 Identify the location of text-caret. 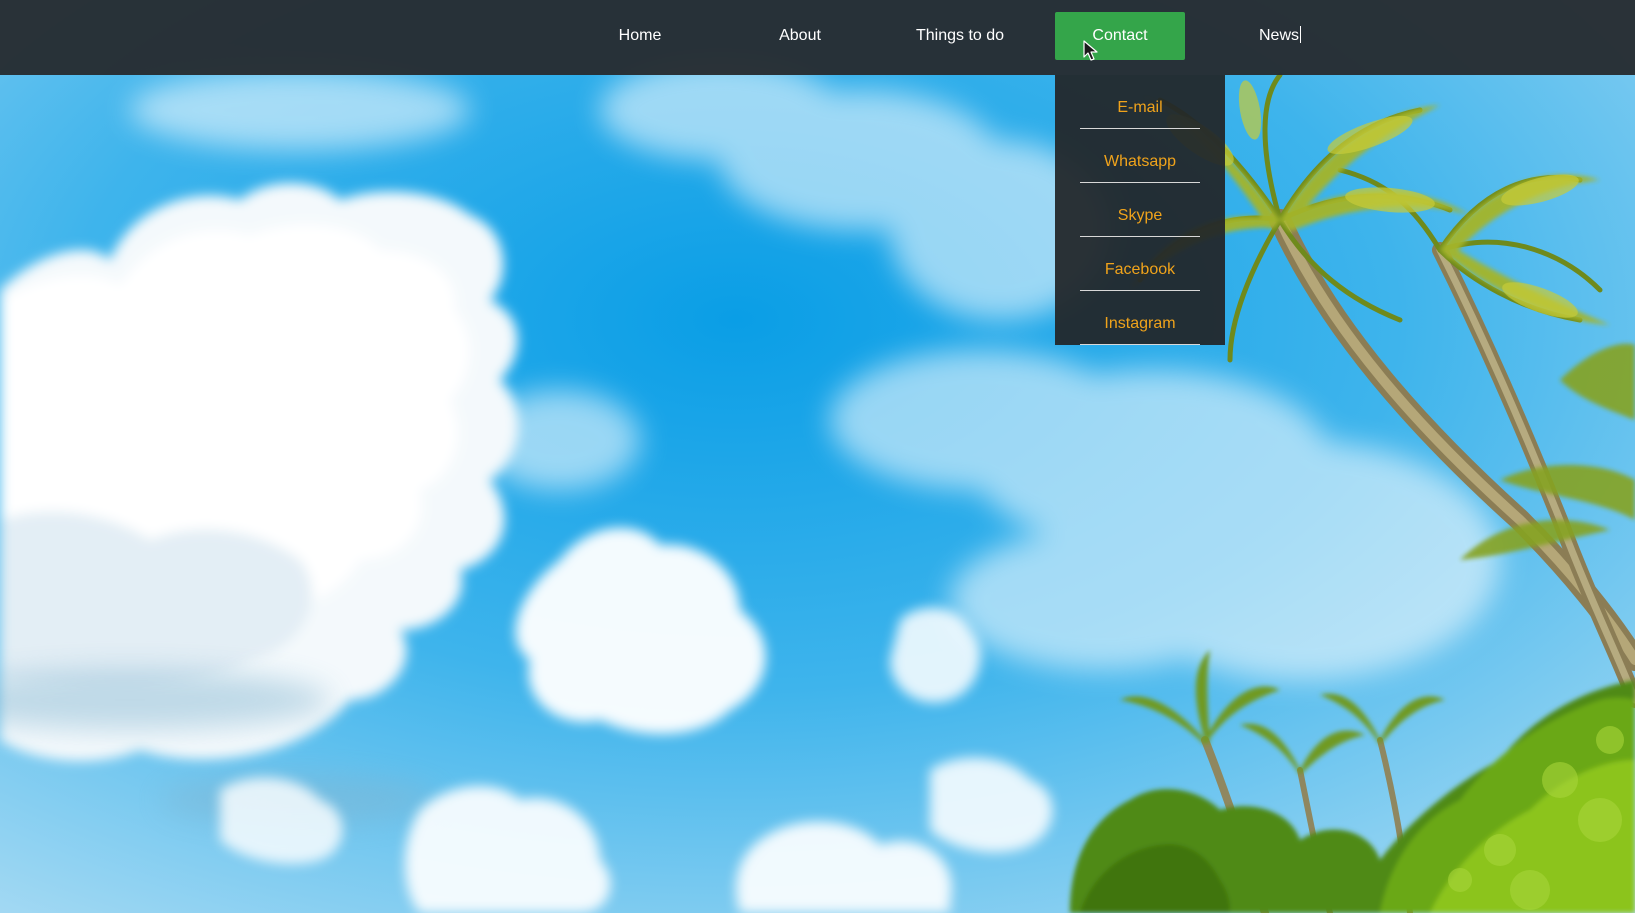
(1300, 34).